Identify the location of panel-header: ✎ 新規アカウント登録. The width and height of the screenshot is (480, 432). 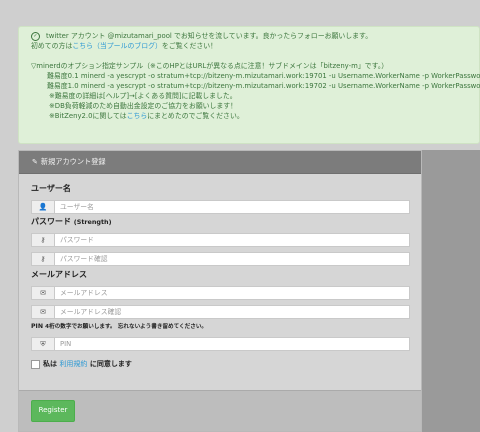
(220, 162).